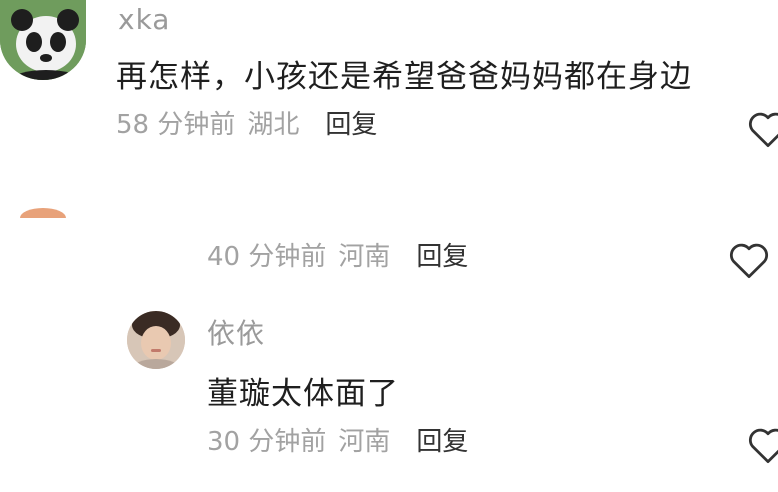 This screenshot has width=778, height=492. Describe the element at coordinates (43, 213) in the screenshot. I see `avatar` at that location.